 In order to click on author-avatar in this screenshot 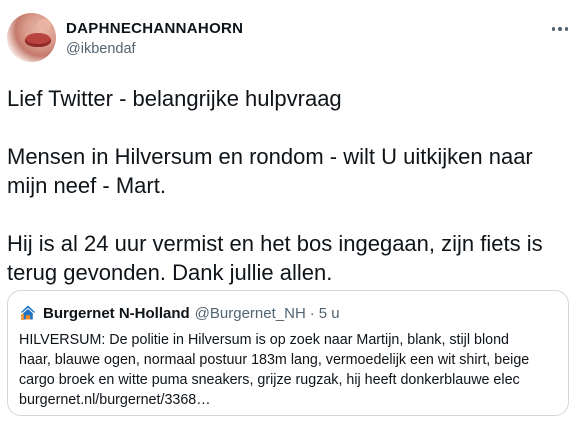, I will do `click(31, 37)`.